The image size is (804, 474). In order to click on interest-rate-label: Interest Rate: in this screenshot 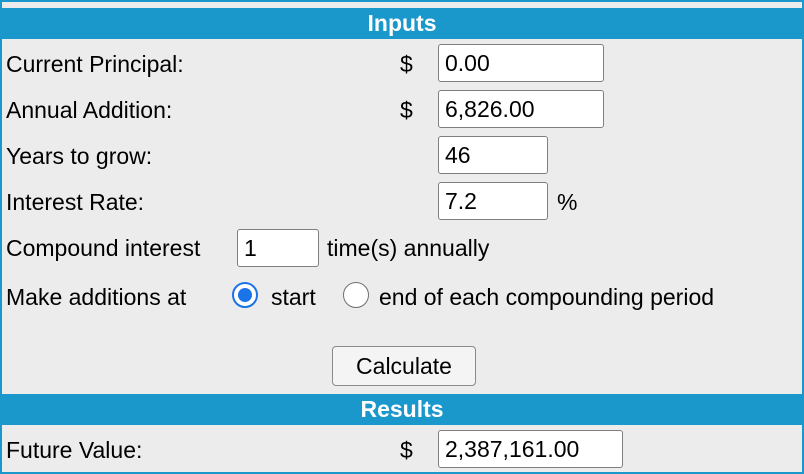, I will do `click(75, 202)`.